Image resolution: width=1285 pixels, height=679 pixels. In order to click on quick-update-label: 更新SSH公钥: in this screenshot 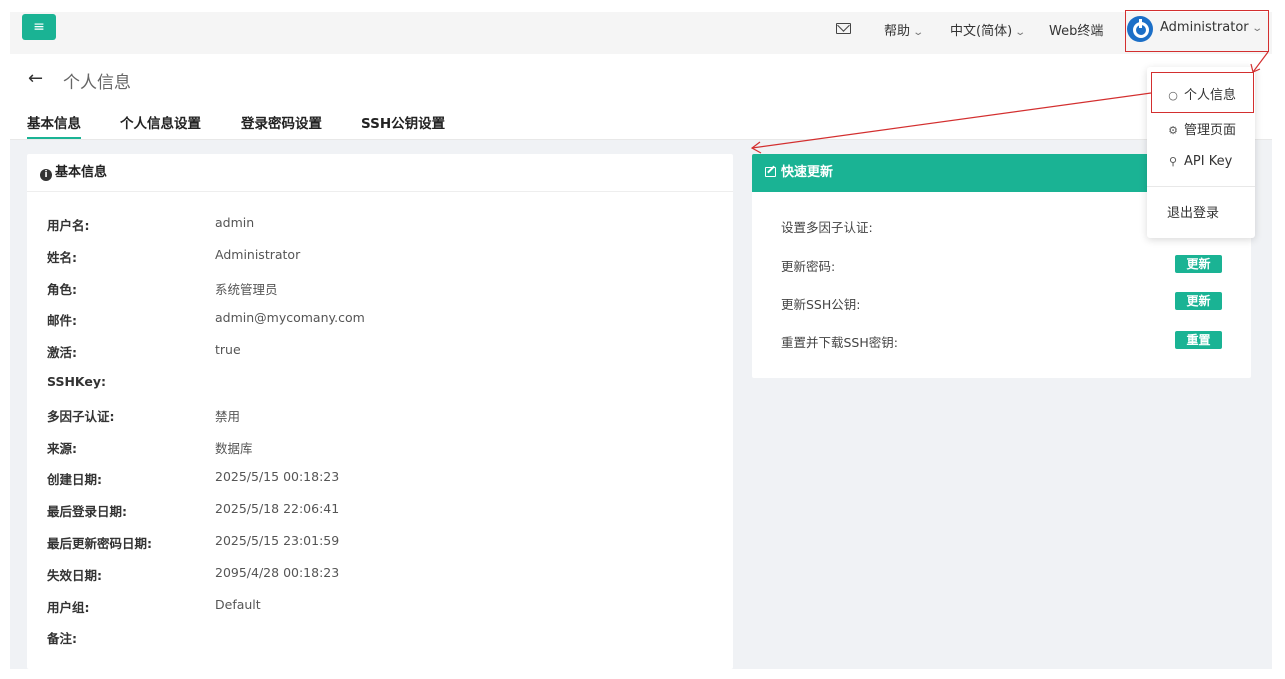, I will do `click(821, 304)`.